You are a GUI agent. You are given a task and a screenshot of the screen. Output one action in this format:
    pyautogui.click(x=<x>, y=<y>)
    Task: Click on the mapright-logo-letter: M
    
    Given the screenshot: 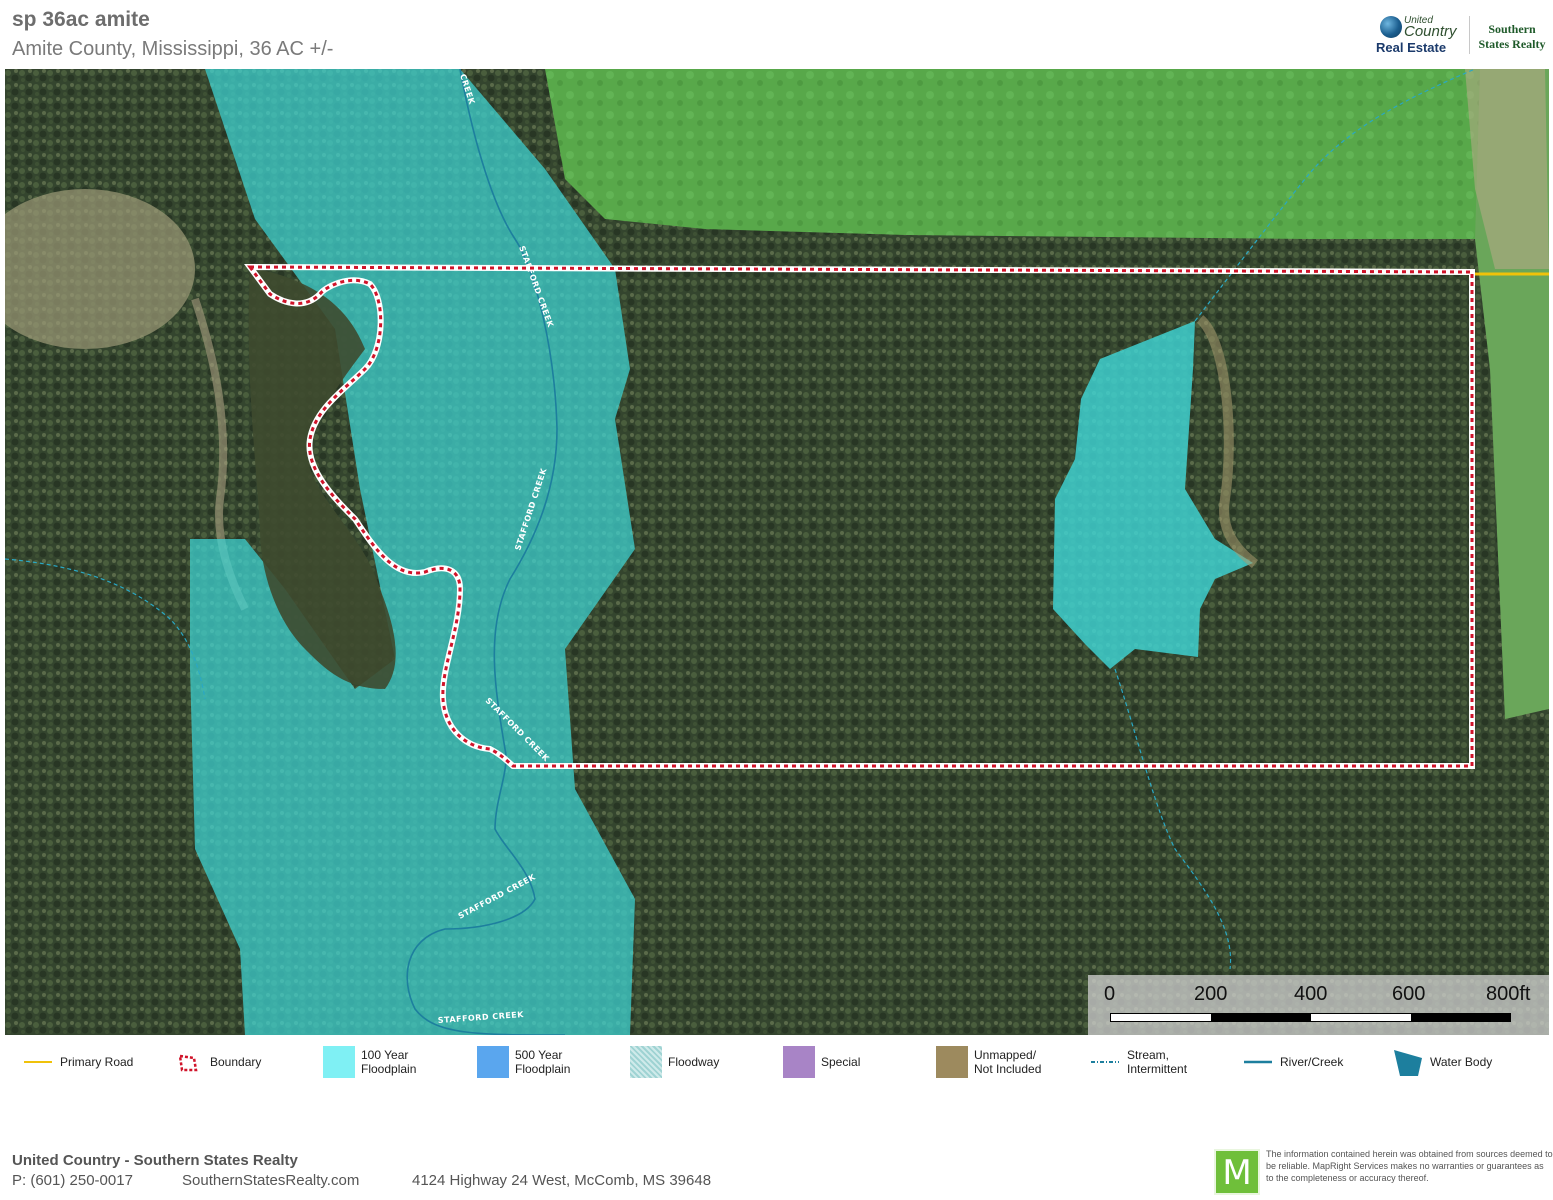 What is the action you would take?
    pyautogui.click(x=1237, y=1173)
    